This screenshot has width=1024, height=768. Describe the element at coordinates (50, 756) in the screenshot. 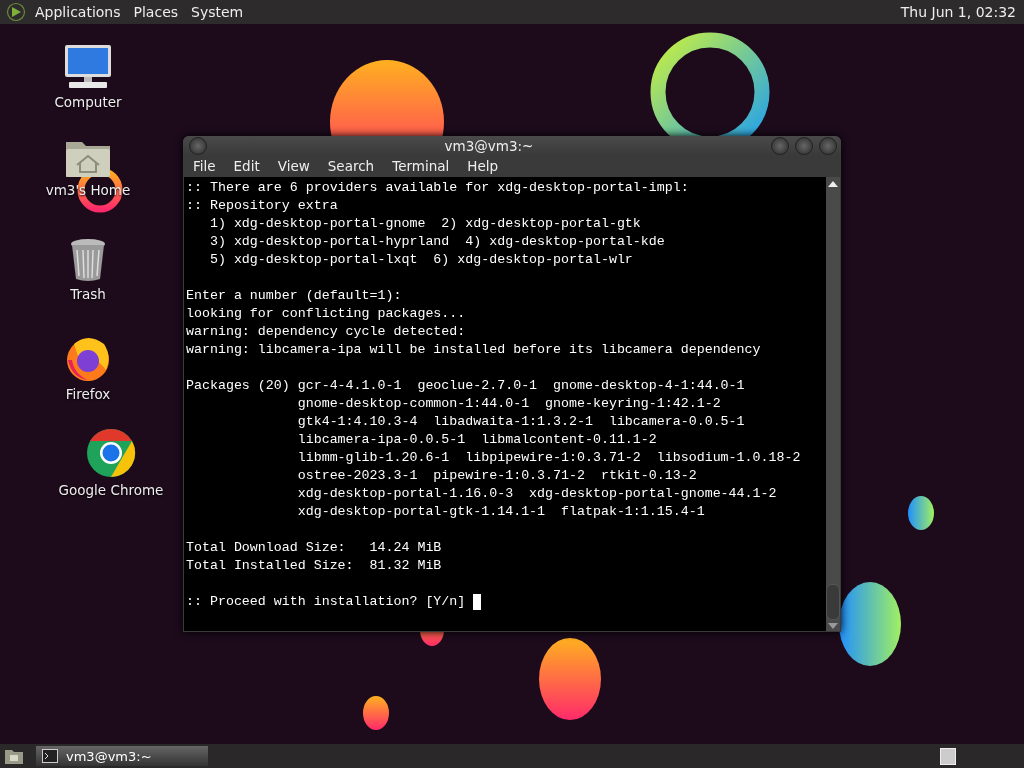

I see `terminal-icon` at that location.